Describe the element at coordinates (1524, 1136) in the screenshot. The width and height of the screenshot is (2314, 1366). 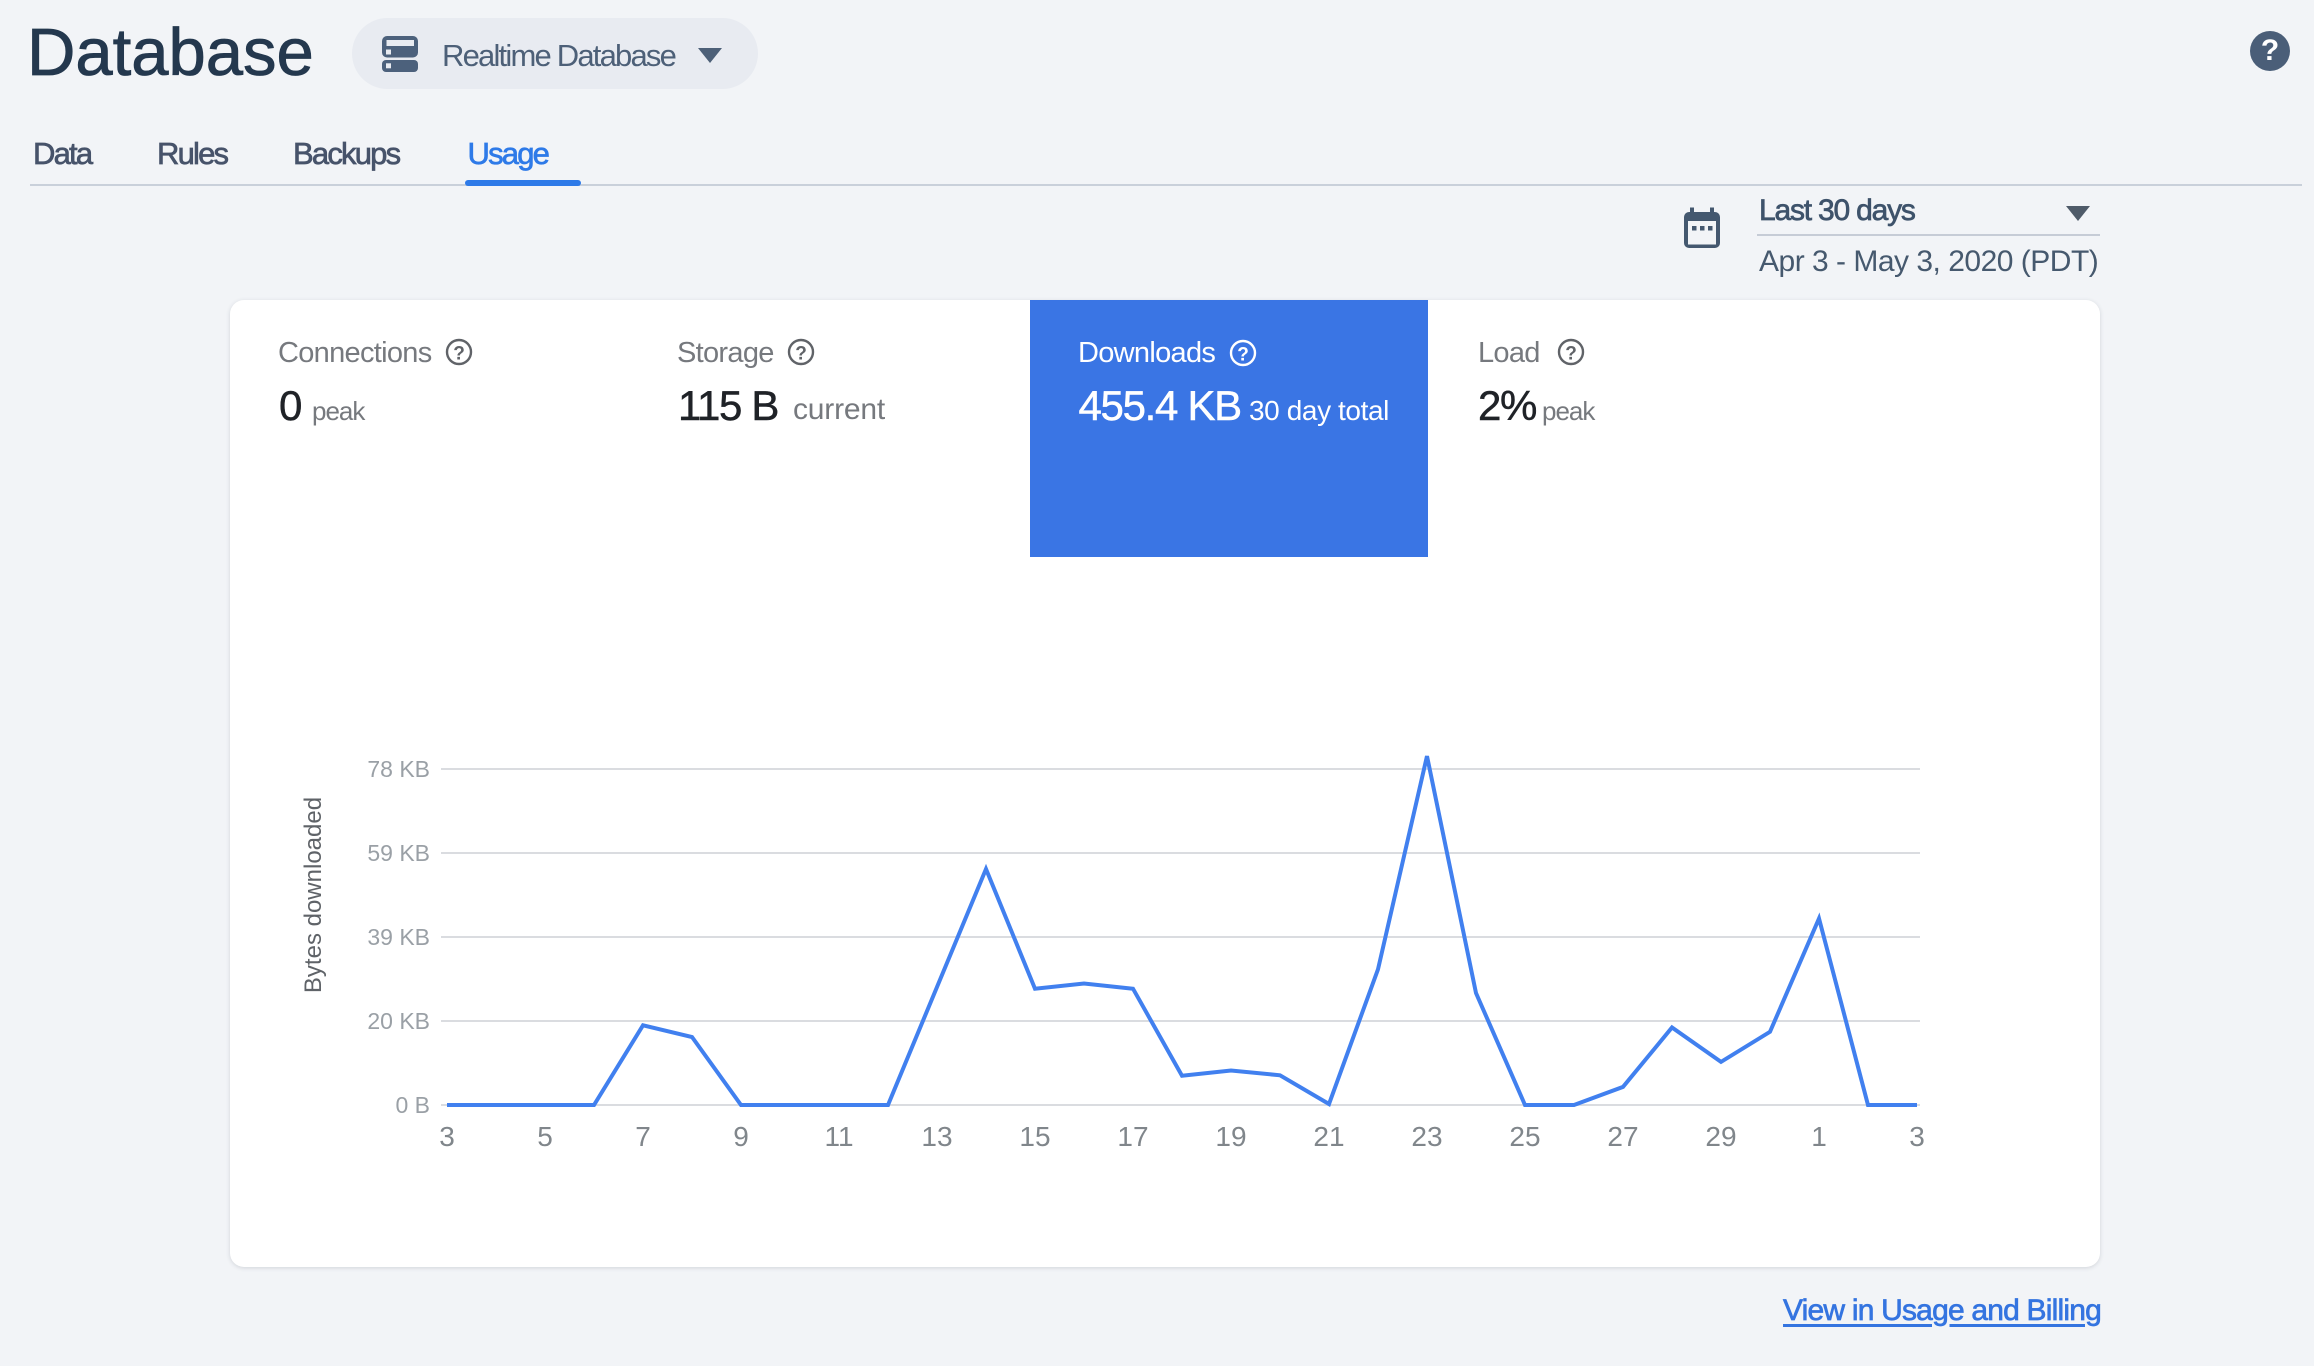
I see `svg-text: 25` at that location.